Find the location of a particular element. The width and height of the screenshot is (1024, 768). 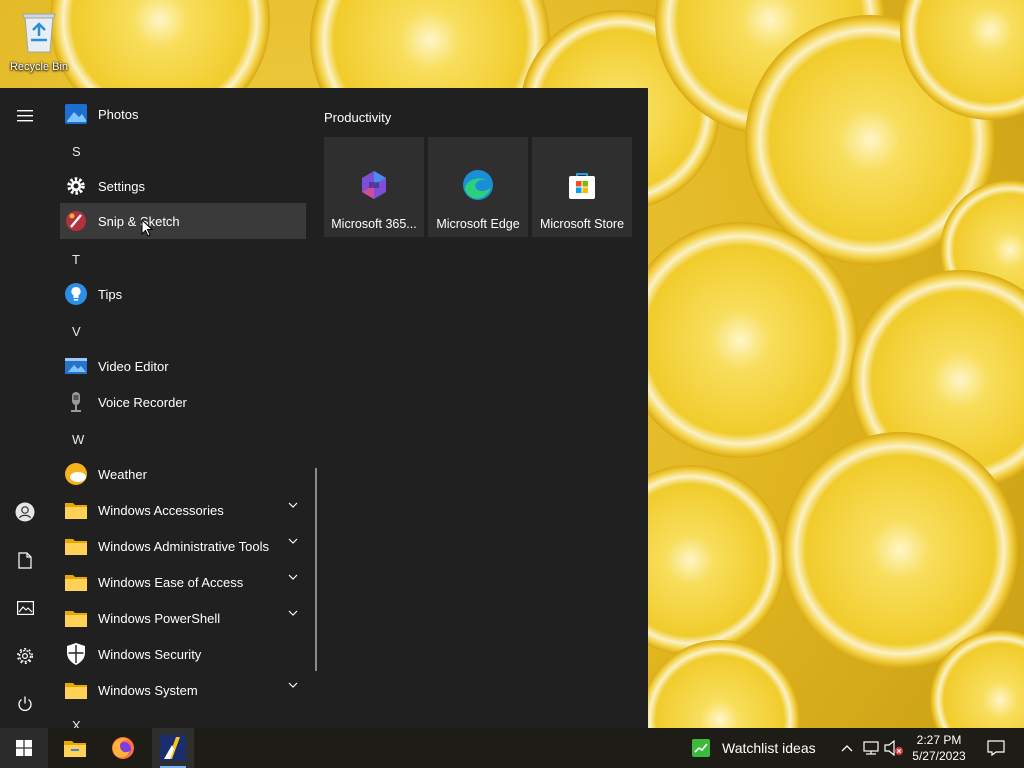

app-item-tips: Tips is located at coordinates (183, 294).